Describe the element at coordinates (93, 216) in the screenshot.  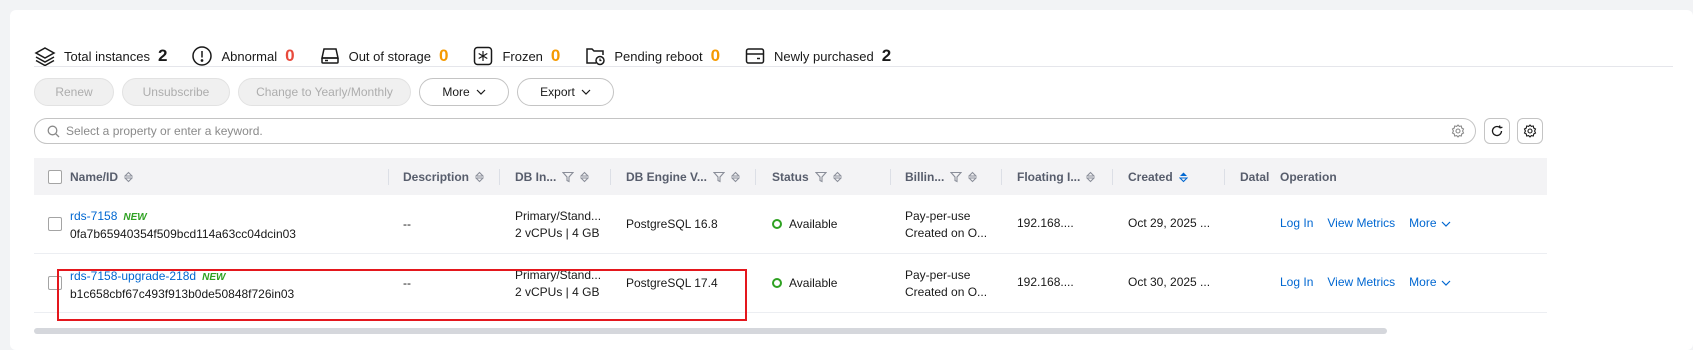
I see `instance-name-link: rds-7158` at that location.